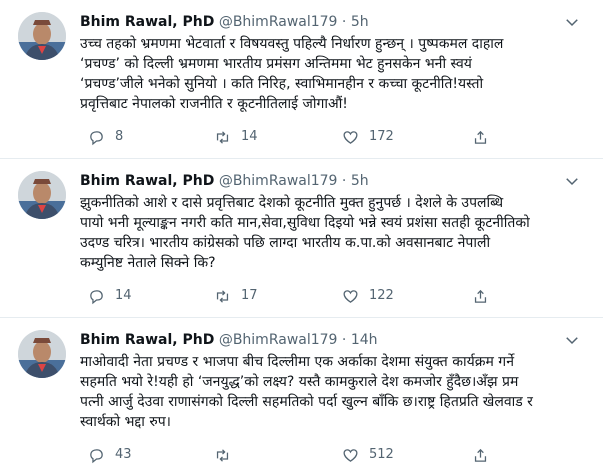 Image resolution: width=603 pixels, height=470 pixels. I want to click on retweet-button, so click(227, 455).